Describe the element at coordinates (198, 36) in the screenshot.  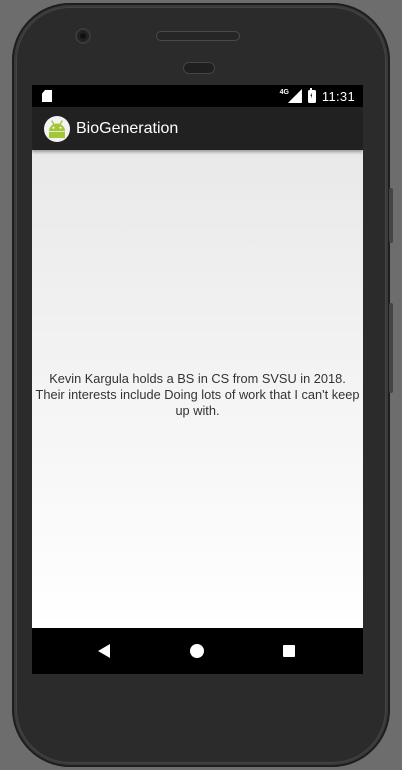
I see `earpiece-speaker` at that location.